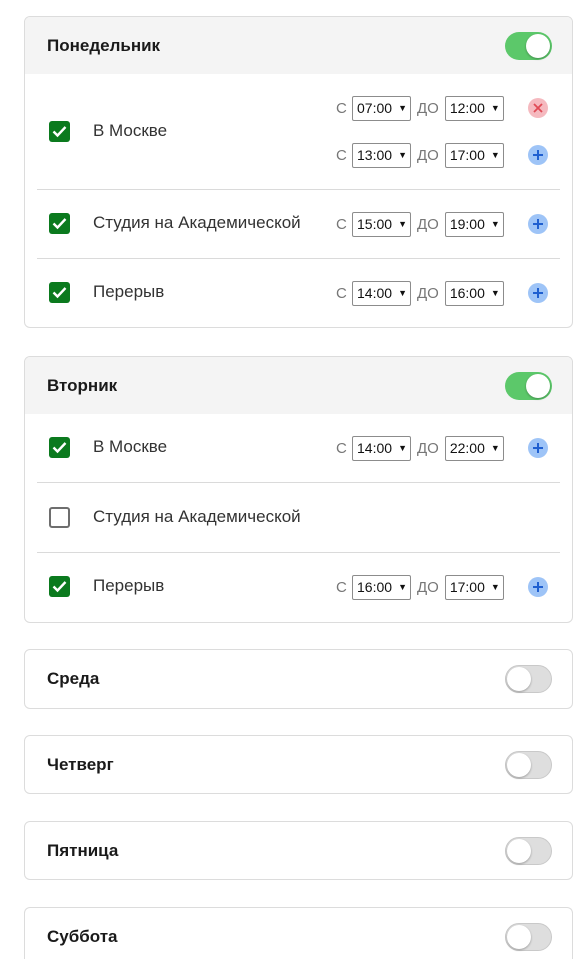 The image size is (585, 959). I want to click on location-label: Перерыв, so click(129, 585).